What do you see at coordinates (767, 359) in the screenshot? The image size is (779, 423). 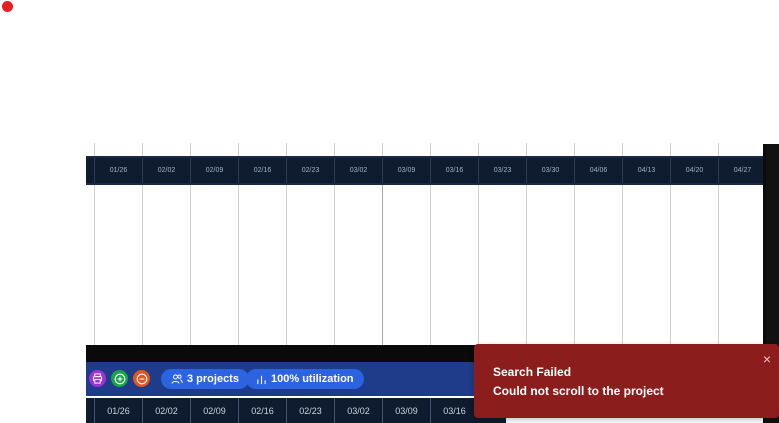 I see `close-icon: ×` at bounding box center [767, 359].